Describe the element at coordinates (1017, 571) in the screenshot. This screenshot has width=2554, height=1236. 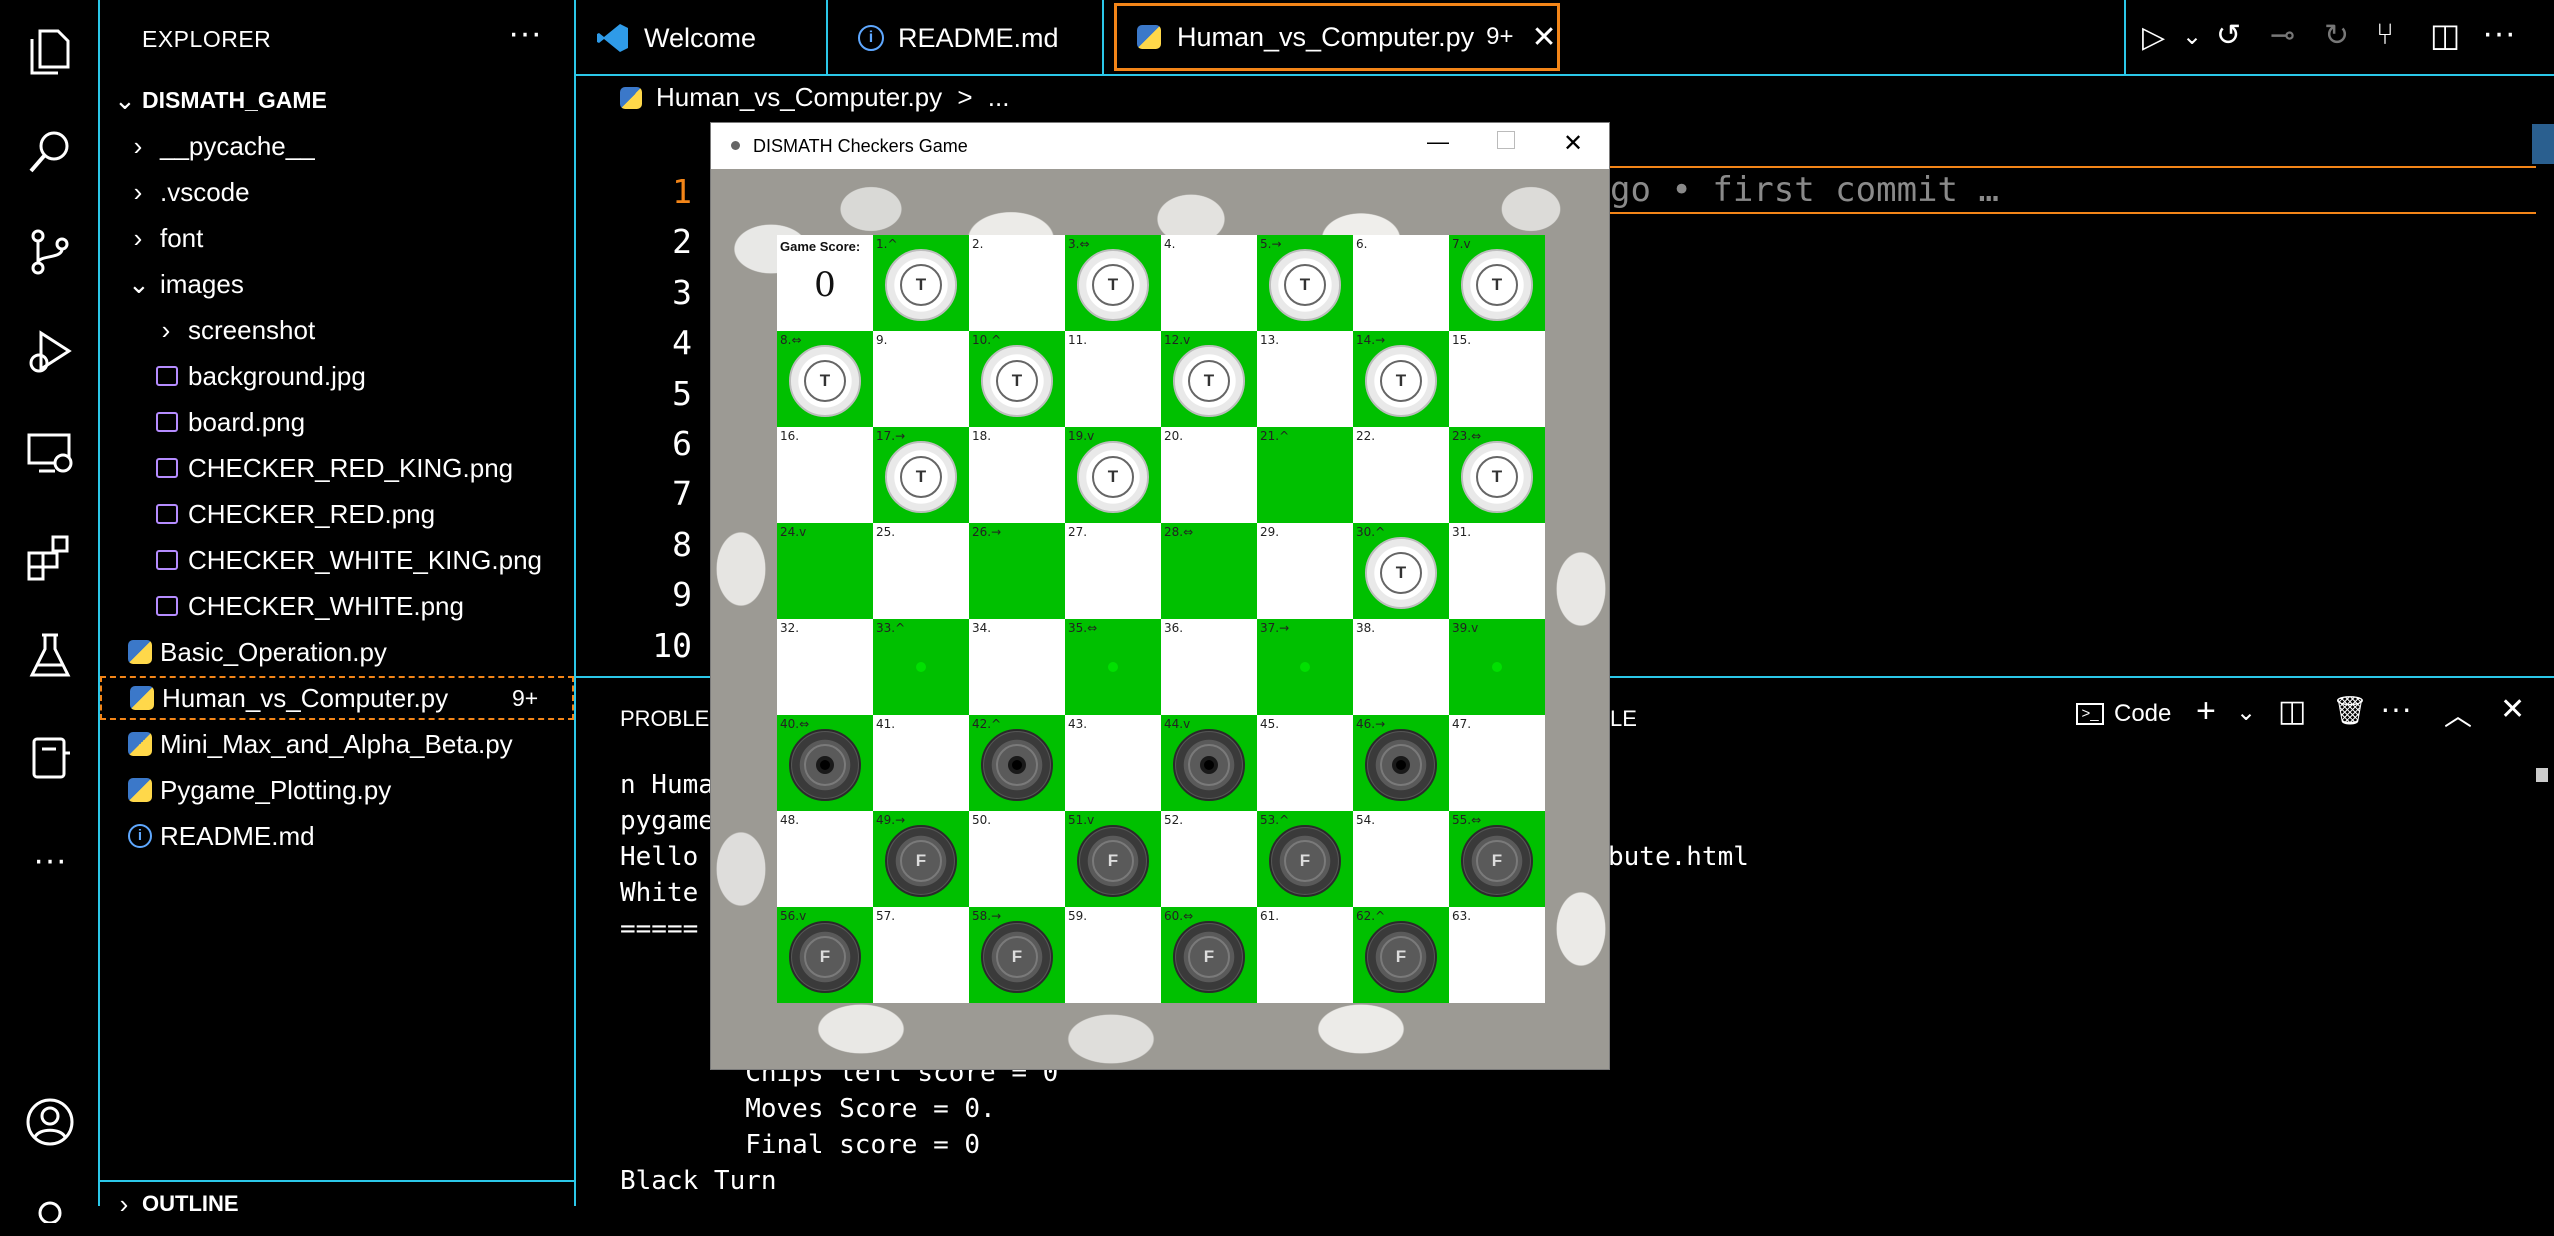
I see `board-square: 26.→` at that location.